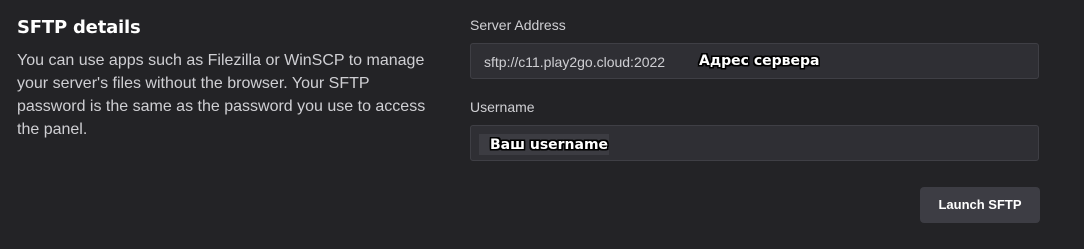  Describe the element at coordinates (518, 25) in the screenshot. I see `server-address-label: Server Address` at that location.